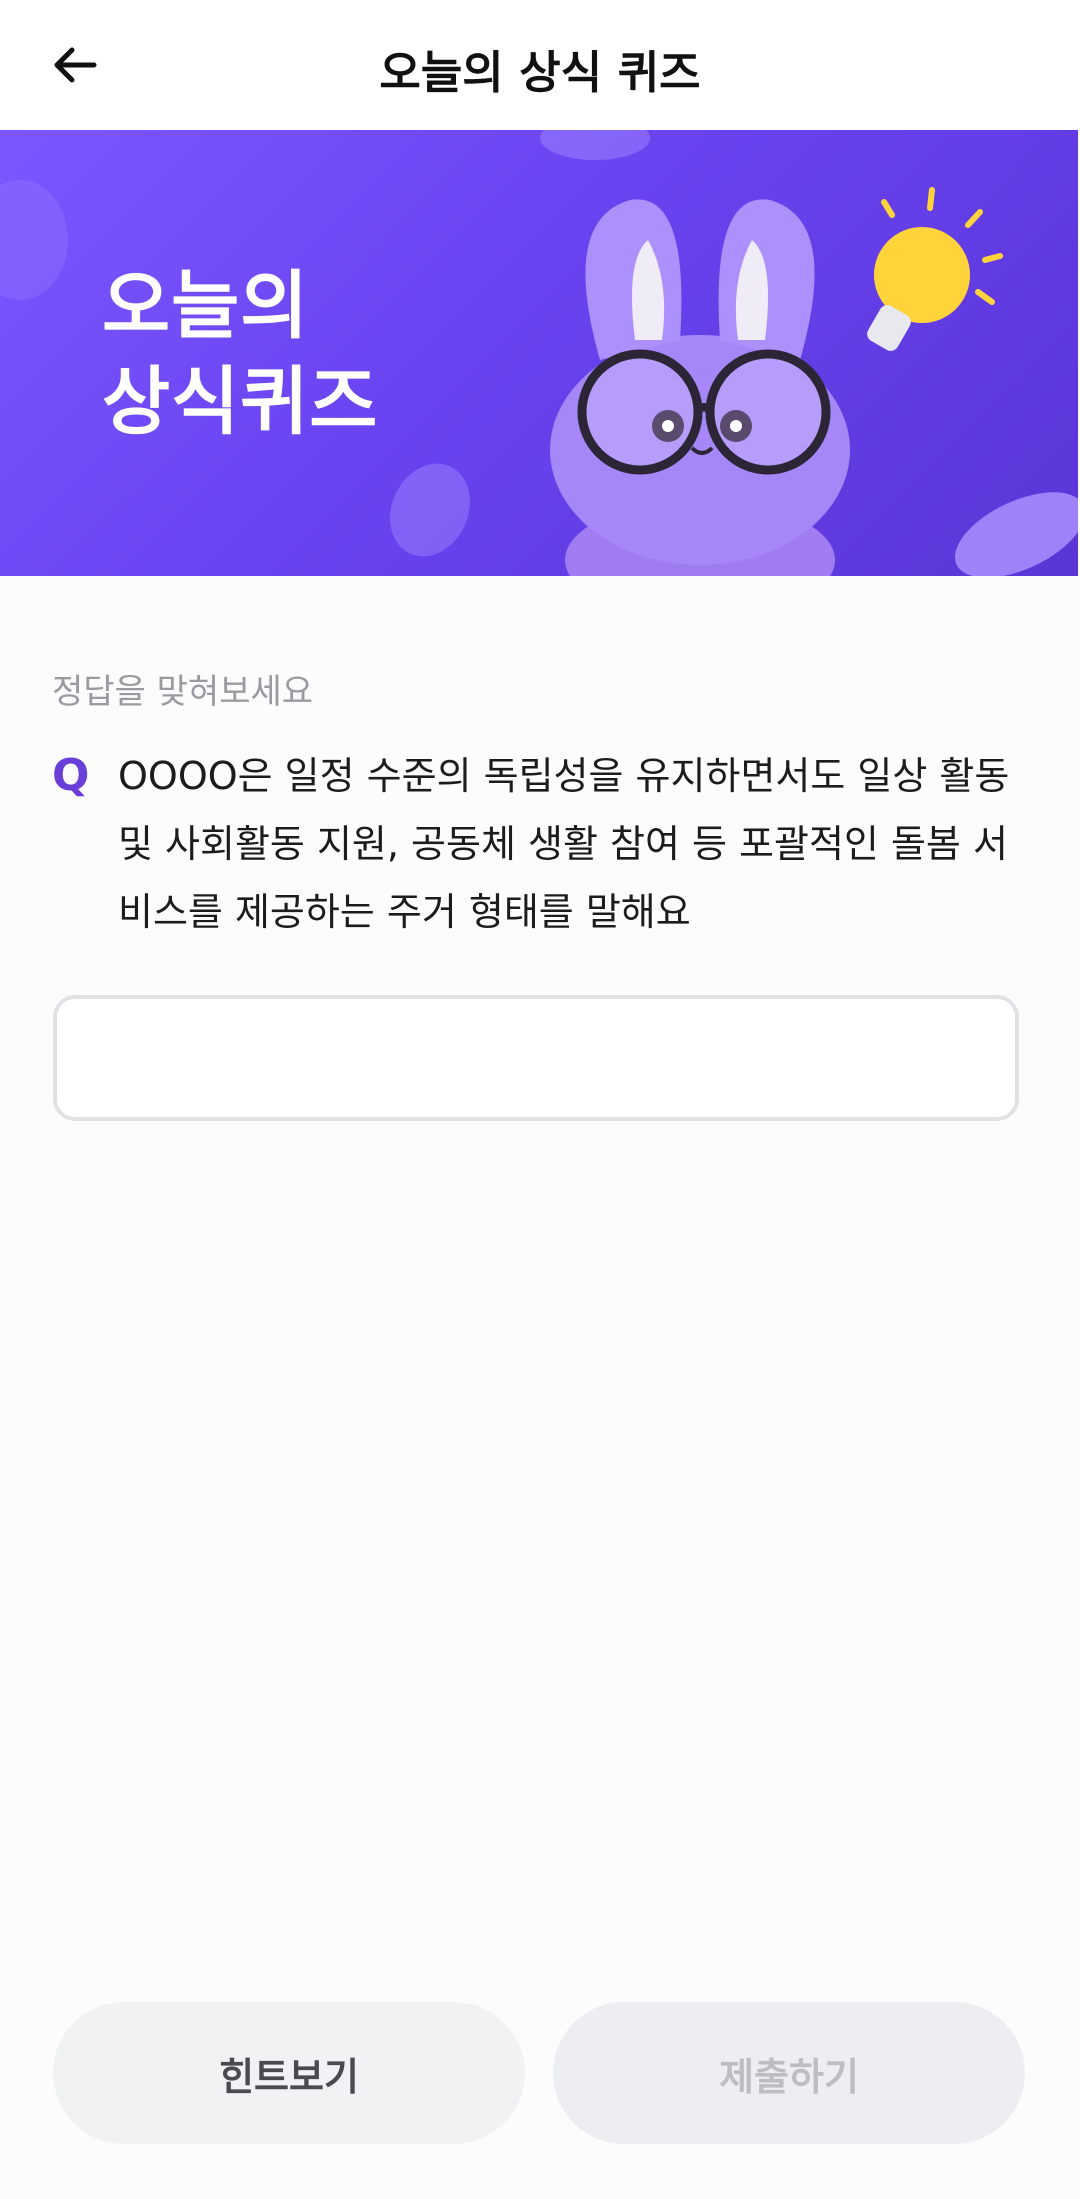 The width and height of the screenshot is (1080, 2199). I want to click on instruction-text: 정답을 맞혀보세요, so click(183, 692).